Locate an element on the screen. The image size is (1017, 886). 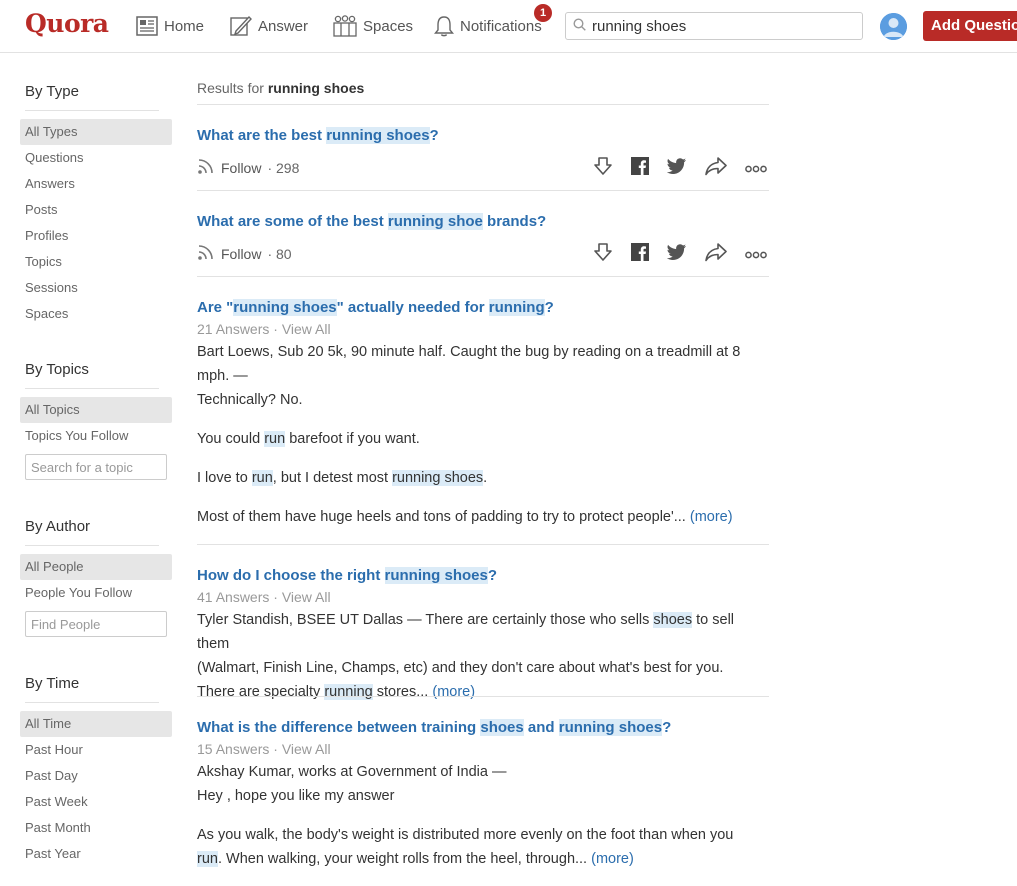
filter-past-day: Past Day is located at coordinates (96, 776).